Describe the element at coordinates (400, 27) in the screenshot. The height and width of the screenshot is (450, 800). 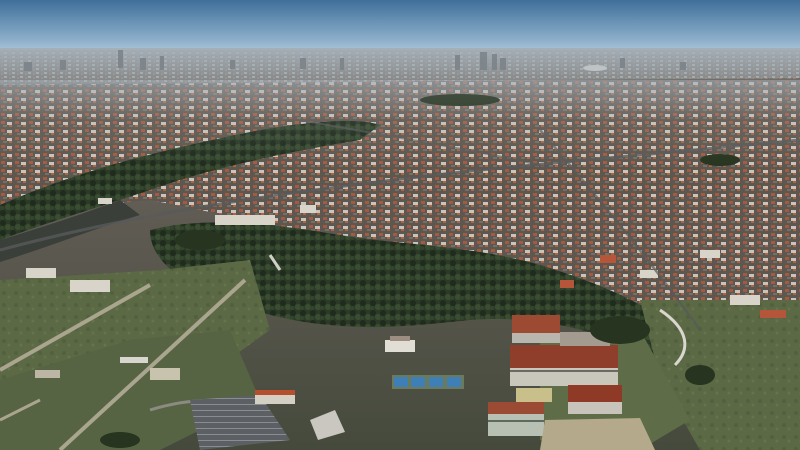
I see `sky` at that location.